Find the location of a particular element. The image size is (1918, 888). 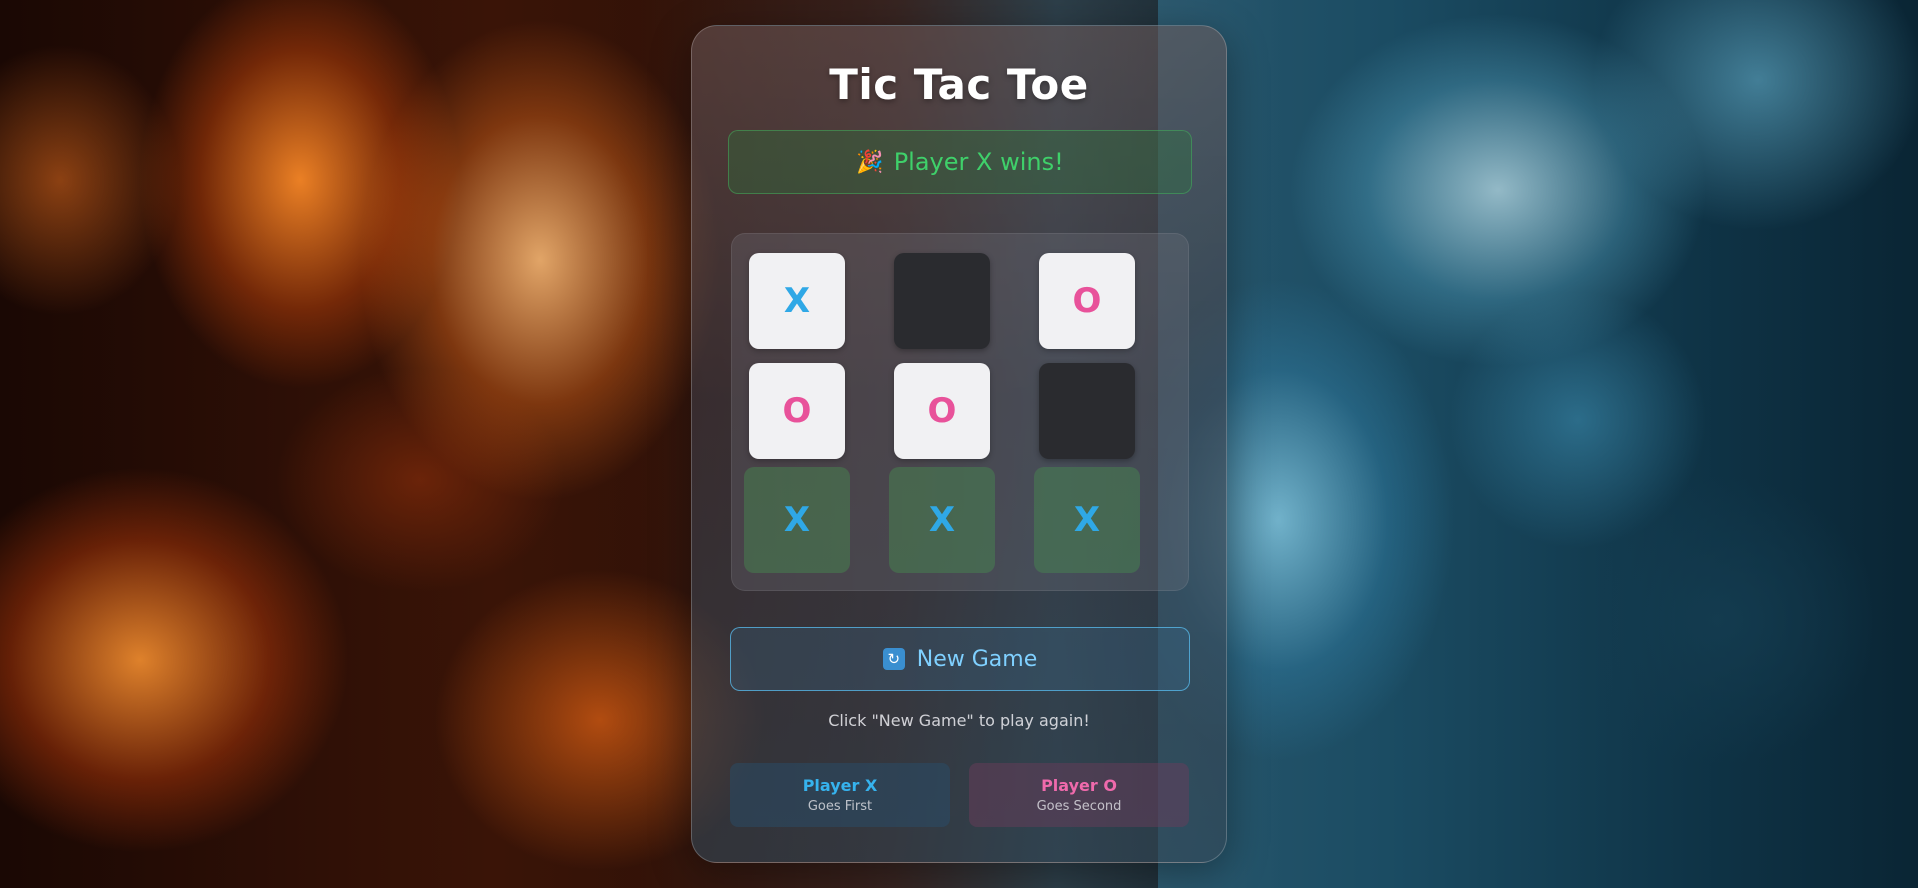

status-text: Player X wins! is located at coordinates (978, 162).